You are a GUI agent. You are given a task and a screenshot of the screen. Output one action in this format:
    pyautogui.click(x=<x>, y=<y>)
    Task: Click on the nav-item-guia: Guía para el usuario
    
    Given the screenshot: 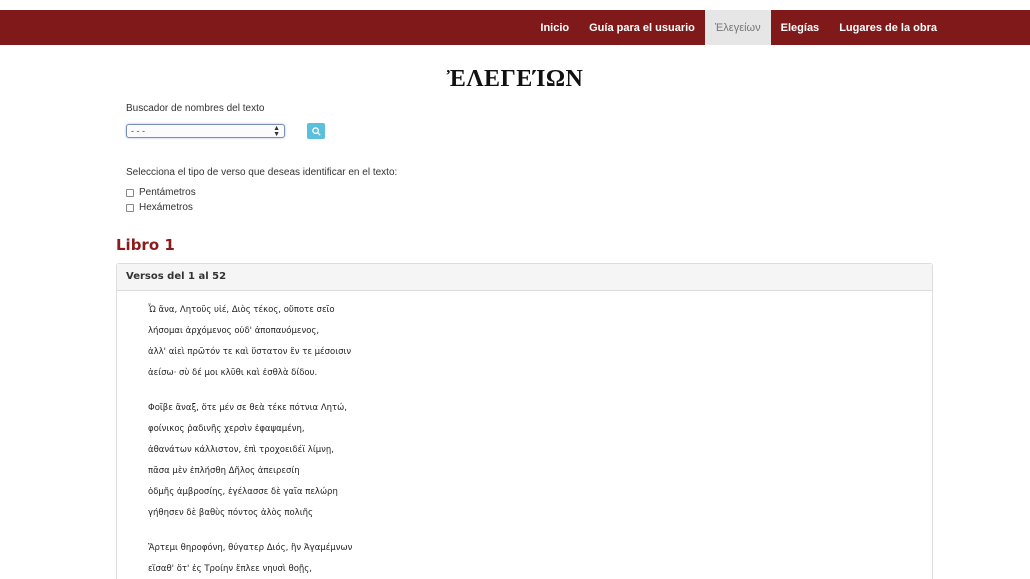 What is the action you would take?
    pyautogui.click(x=642, y=27)
    